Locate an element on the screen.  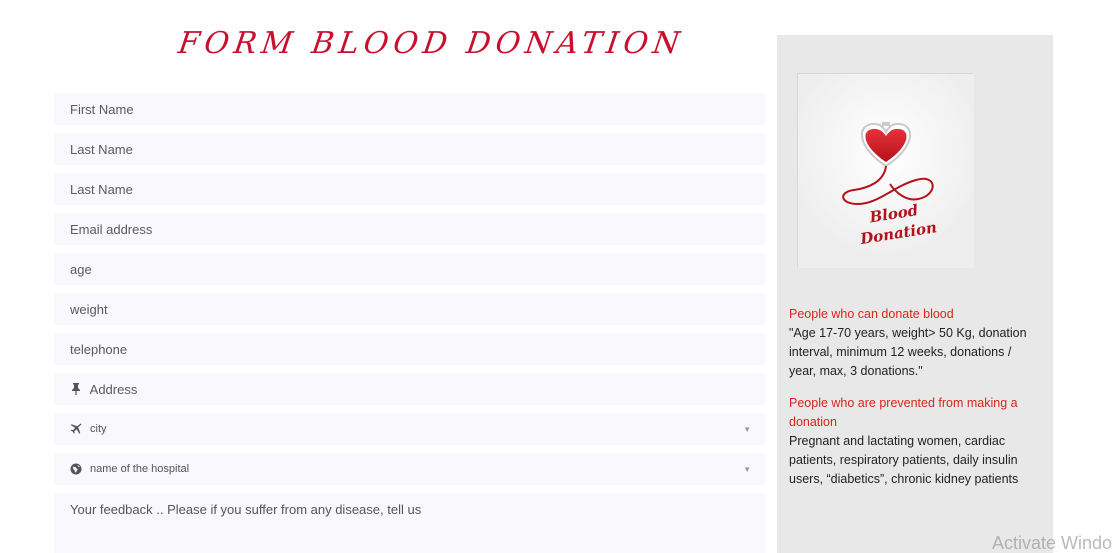
blood-donation-logo: Blood Donation is located at coordinates (885, 170).